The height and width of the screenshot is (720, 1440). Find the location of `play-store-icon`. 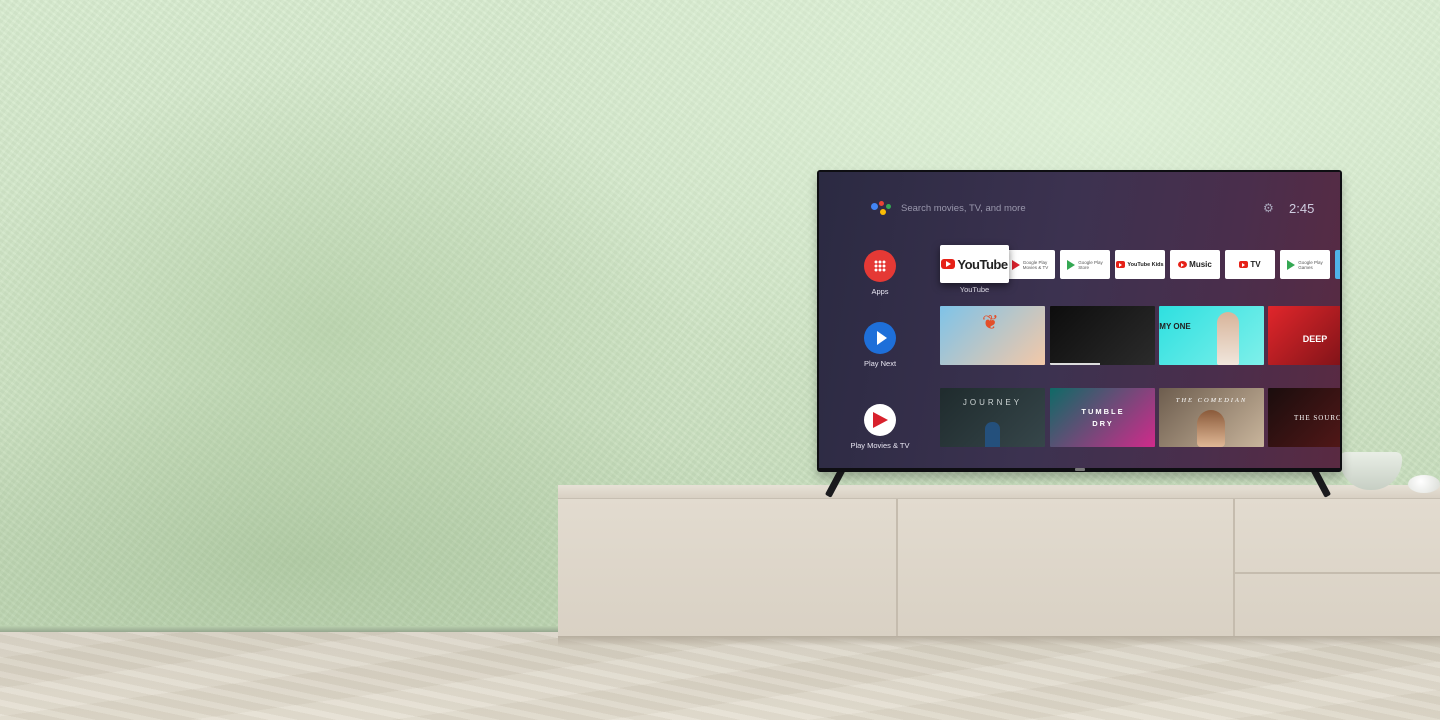

play-store-icon is located at coordinates (1071, 264).